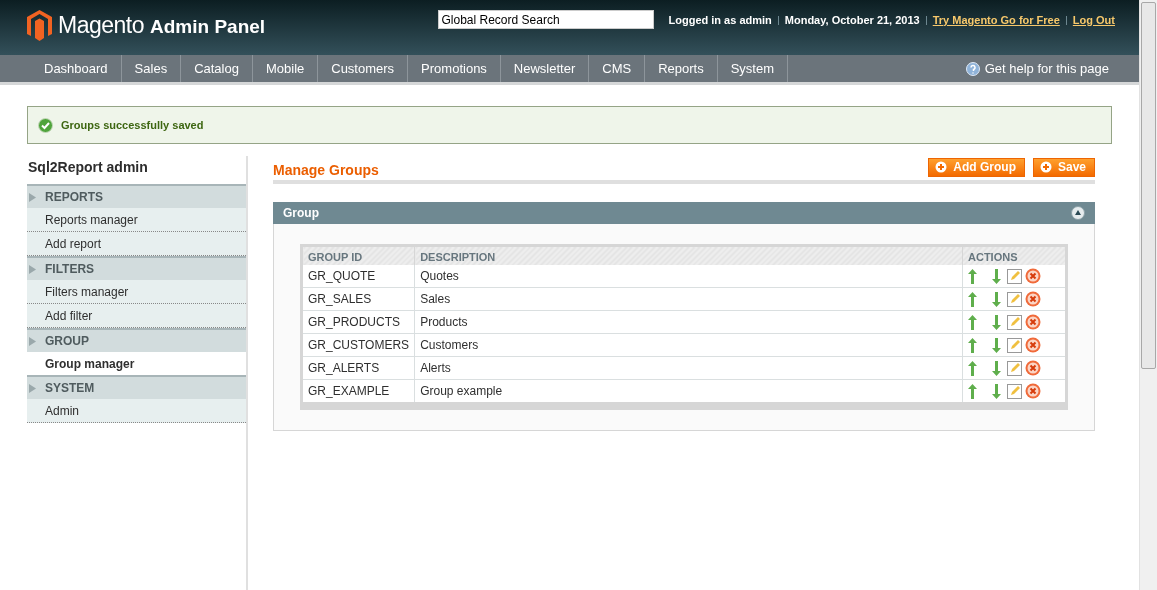  Describe the element at coordinates (88, 167) in the screenshot. I see `sidebar-title: Sql2Report admin` at that location.